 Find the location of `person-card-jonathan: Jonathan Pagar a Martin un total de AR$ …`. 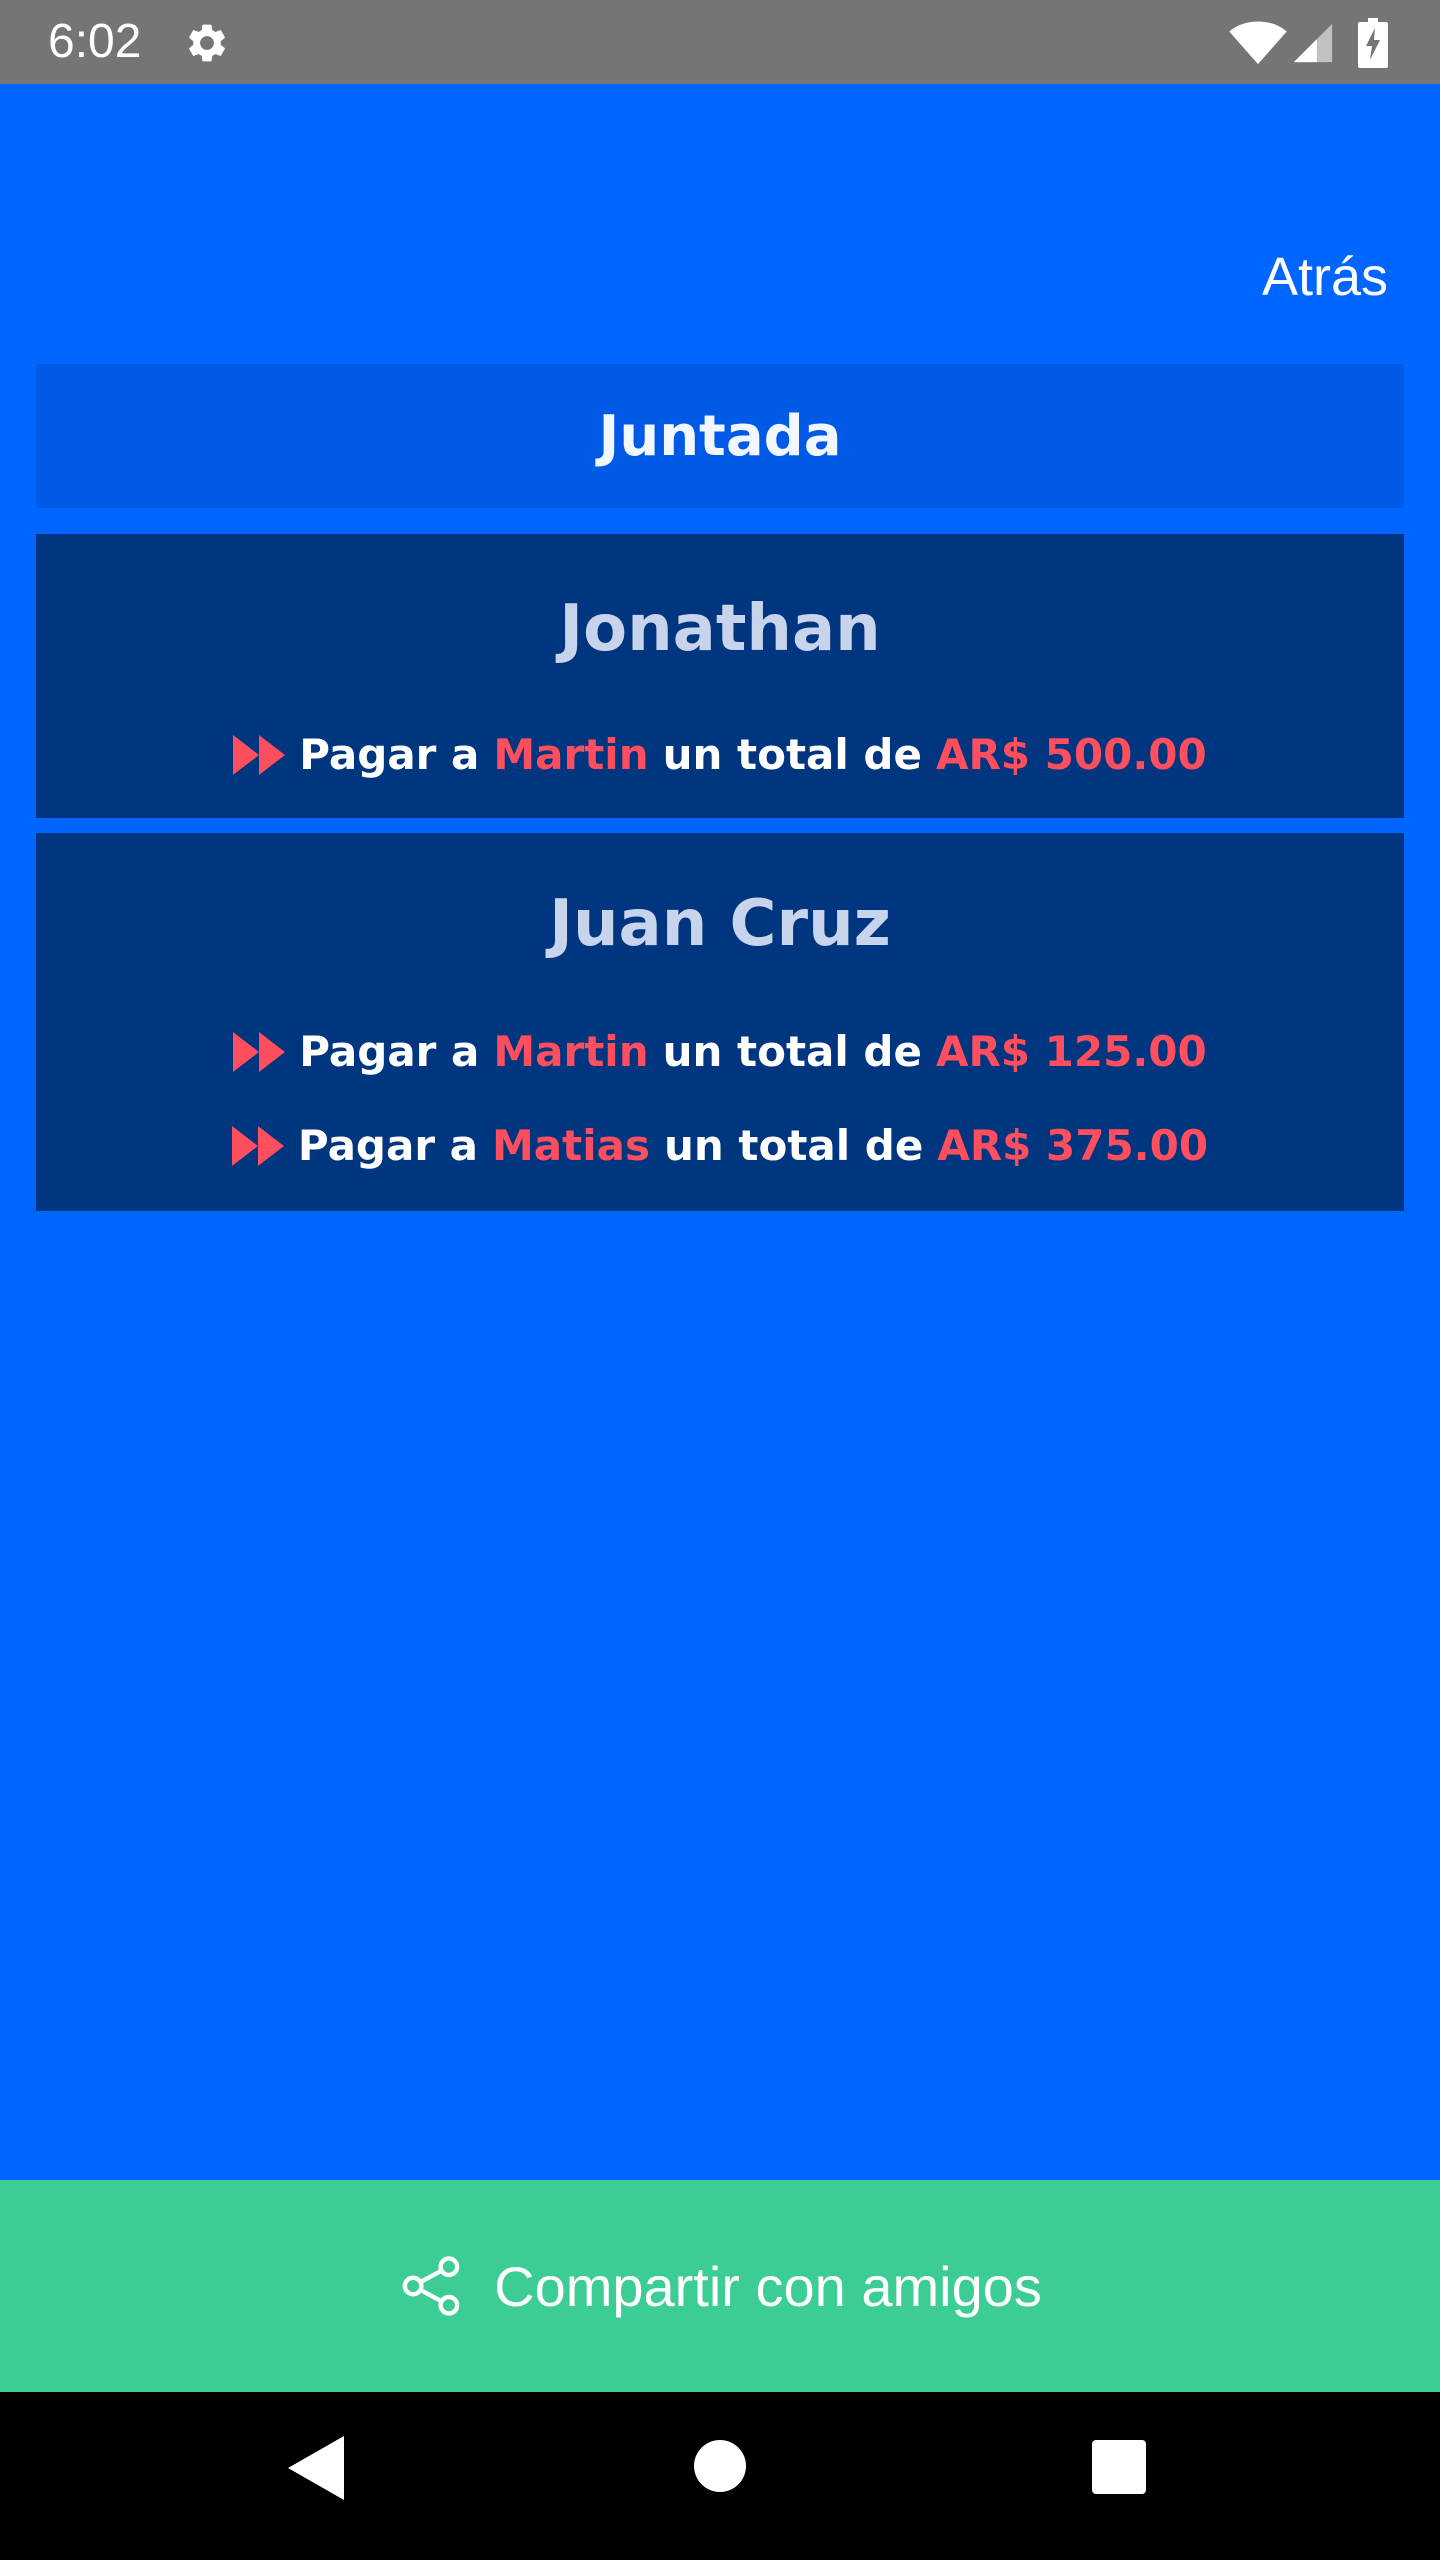

person-card-jonathan: Jonathan Pagar a Martin un total de AR$ … is located at coordinates (720, 676).